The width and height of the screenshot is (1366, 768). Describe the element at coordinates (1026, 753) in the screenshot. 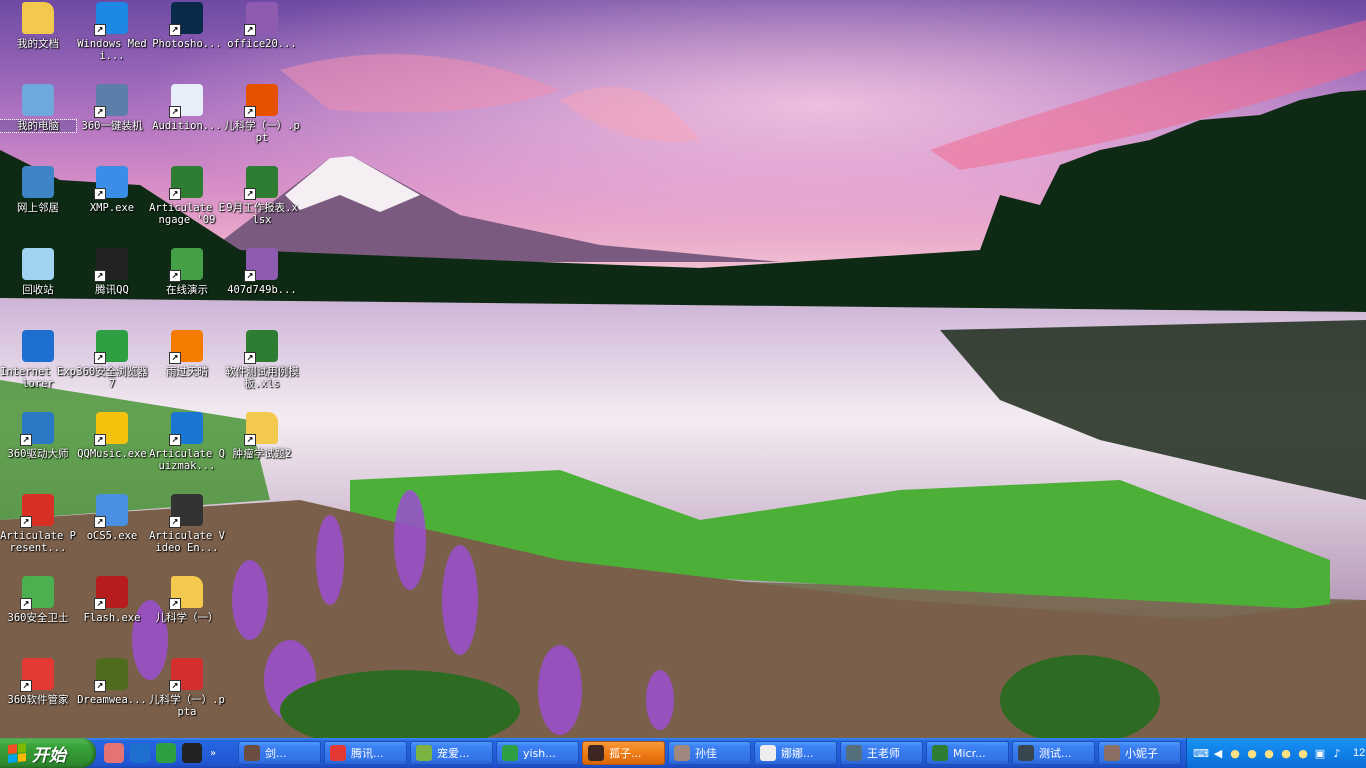

I see `avatar-icon` at that location.